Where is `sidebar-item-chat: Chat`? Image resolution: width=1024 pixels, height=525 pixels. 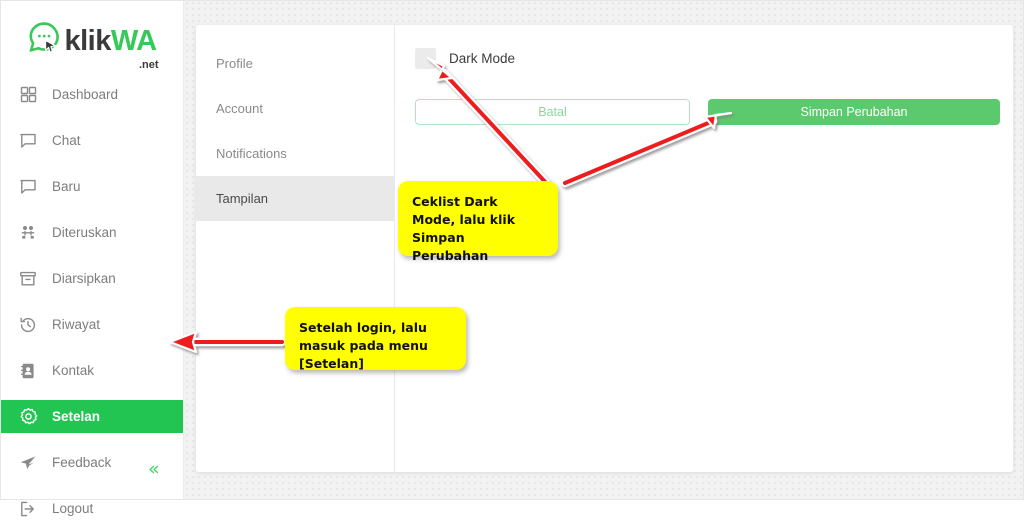
sidebar-item-chat: Chat is located at coordinates (91, 140).